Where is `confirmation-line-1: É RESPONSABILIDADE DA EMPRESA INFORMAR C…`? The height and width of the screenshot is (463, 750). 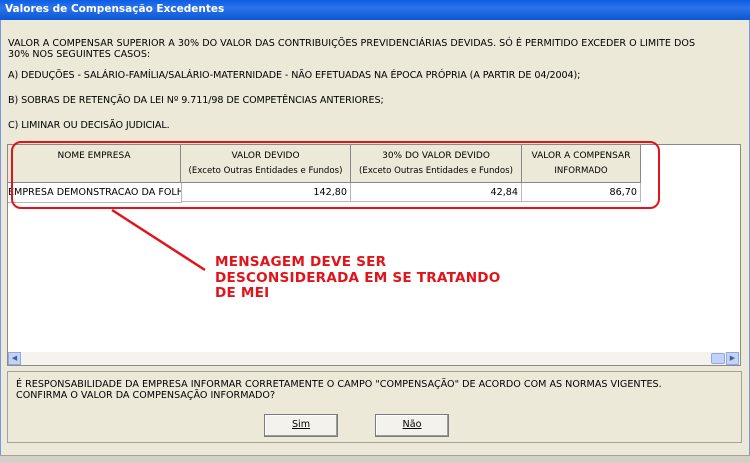 confirmation-line-1: É RESPONSABILIDADE DA EMPRESA INFORMAR C… is located at coordinates (339, 384).